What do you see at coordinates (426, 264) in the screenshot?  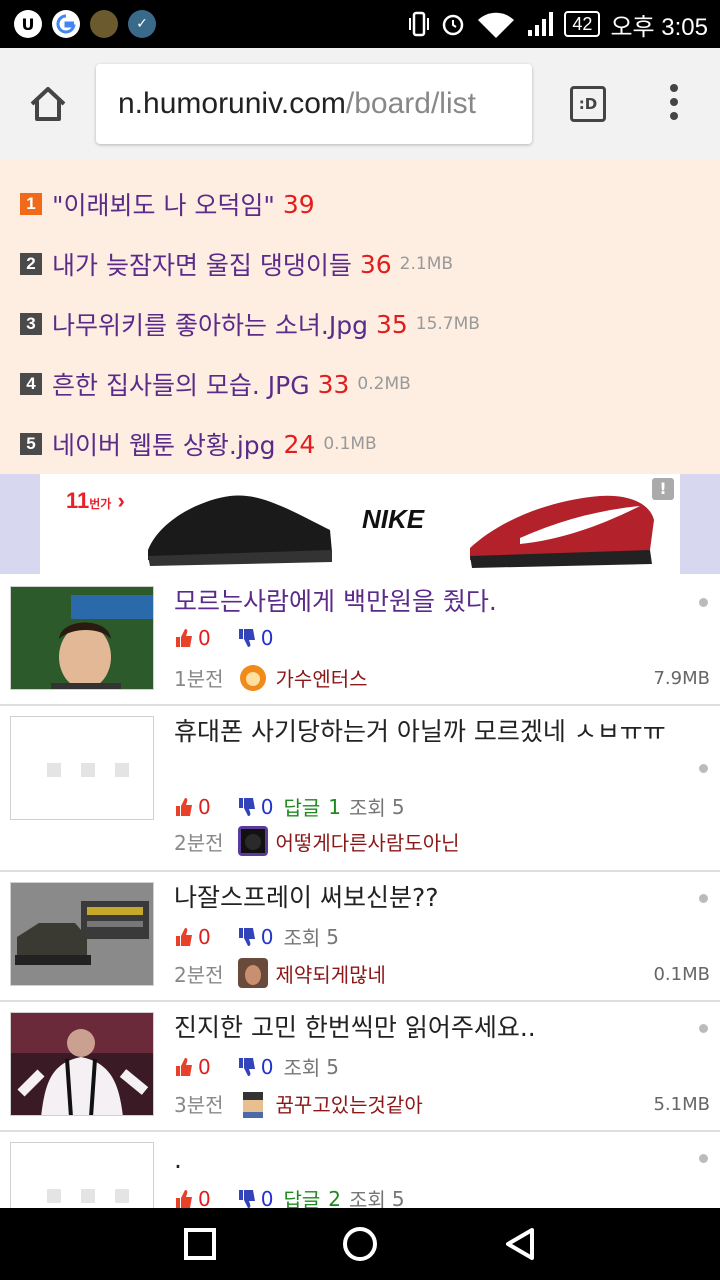 I see `best-item-size: 2.1MB` at bounding box center [426, 264].